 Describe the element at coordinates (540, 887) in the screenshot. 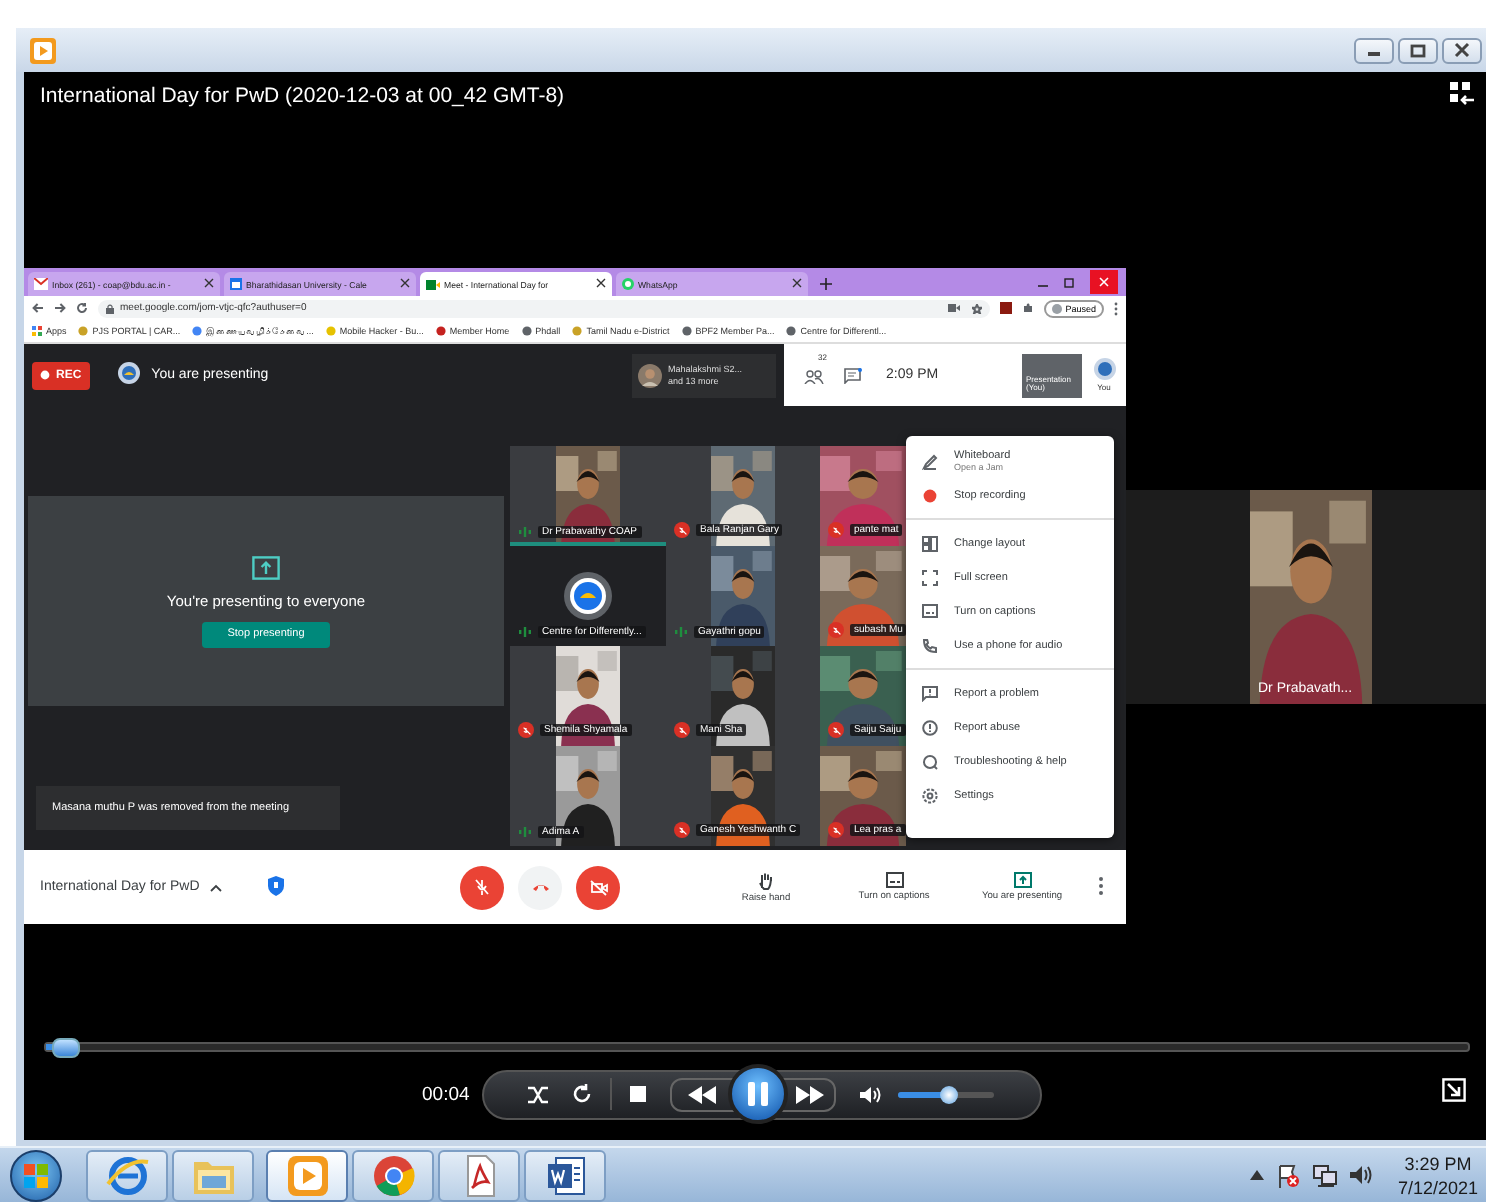

I see `hang-up-icon` at that location.